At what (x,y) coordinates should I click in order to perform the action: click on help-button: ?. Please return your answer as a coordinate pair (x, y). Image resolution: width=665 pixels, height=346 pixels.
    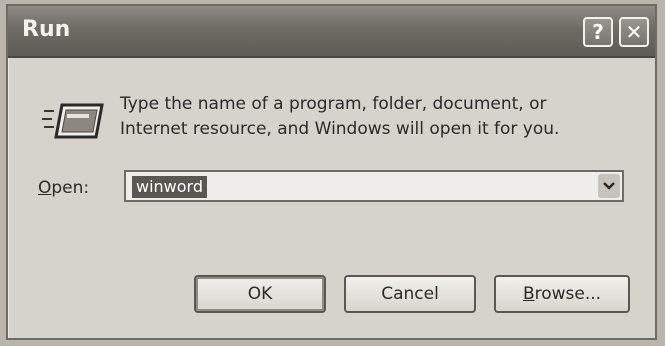
    Looking at the image, I should click on (598, 32).